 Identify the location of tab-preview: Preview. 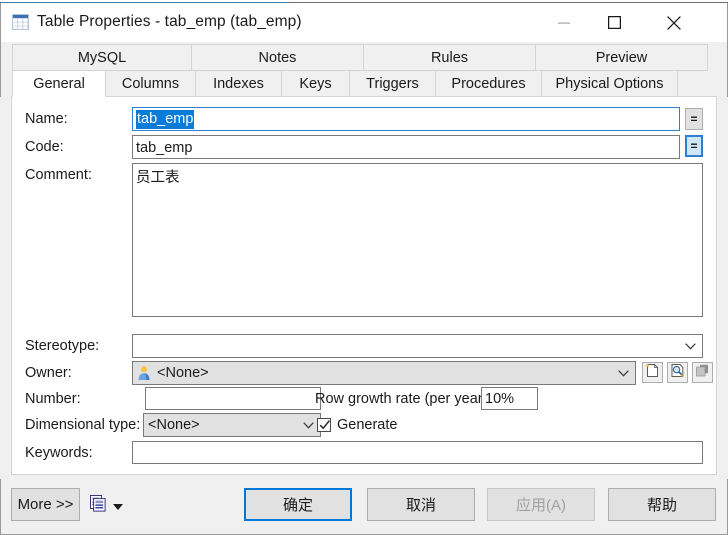
(622, 57).